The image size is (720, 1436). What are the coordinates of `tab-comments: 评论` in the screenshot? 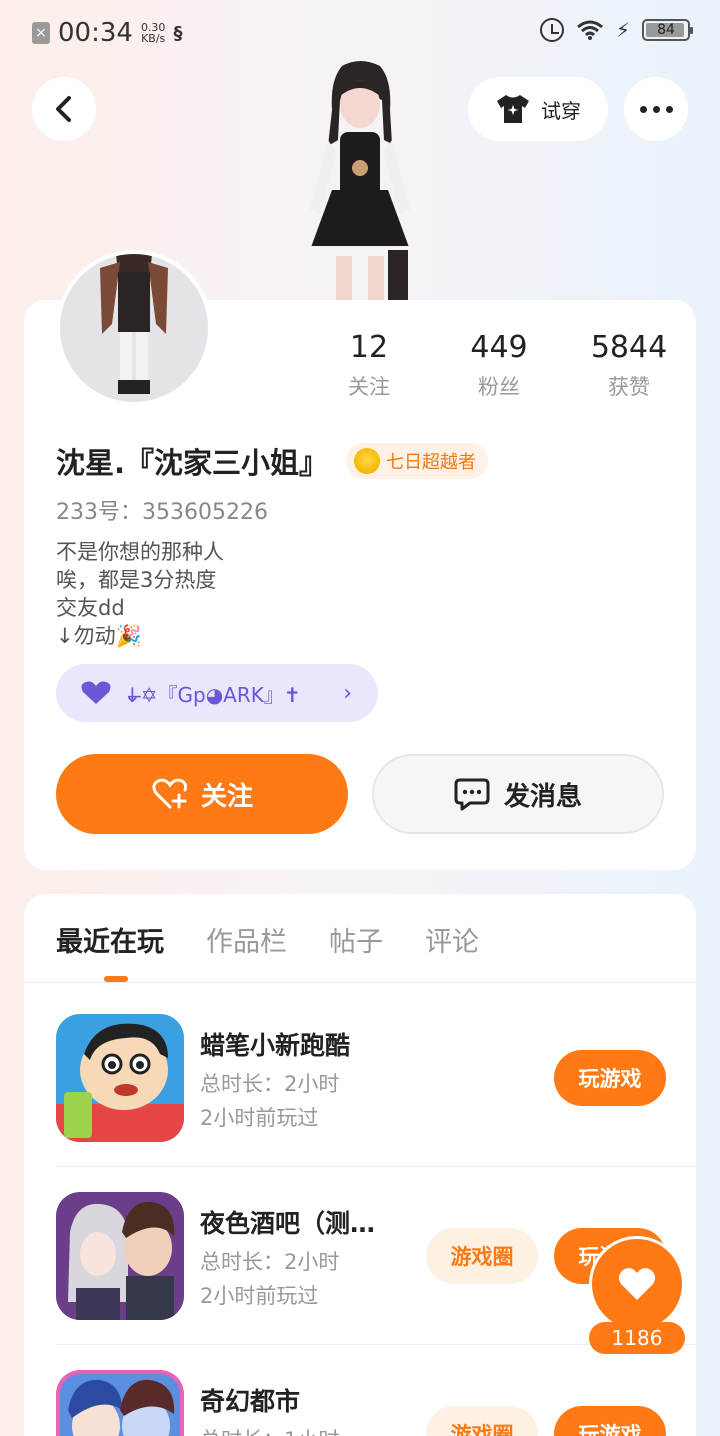 It's located at (452, 939).